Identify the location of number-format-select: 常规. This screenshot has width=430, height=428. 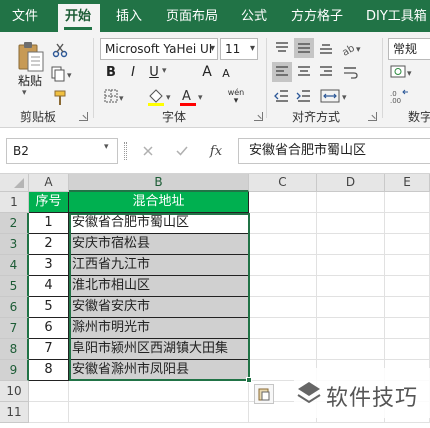
(409, 49).